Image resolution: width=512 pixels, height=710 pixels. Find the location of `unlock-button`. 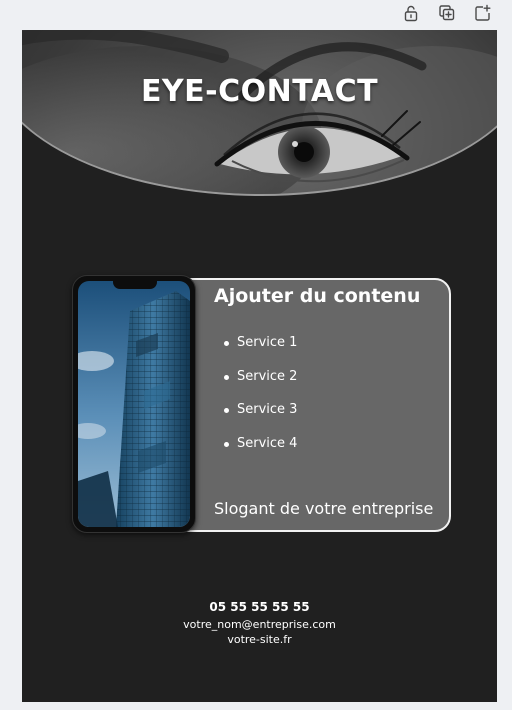

unlock-button is located at coordinates (411, 13).